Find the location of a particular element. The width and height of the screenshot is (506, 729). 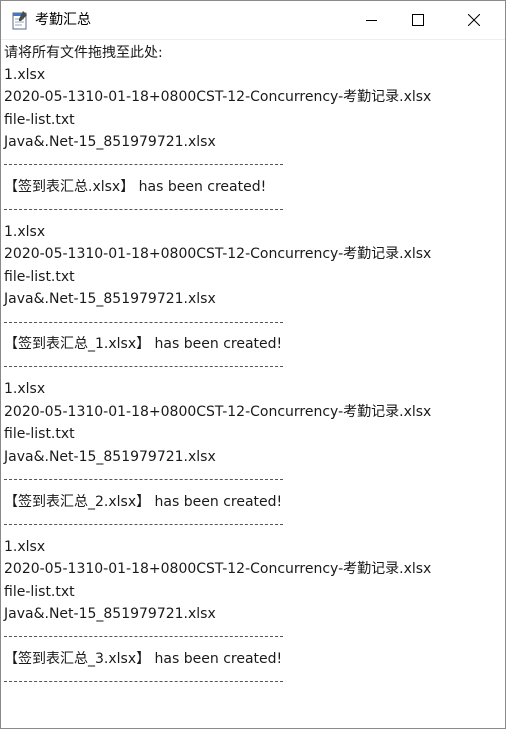

drop-prompt: 请将所有文件拖拽至此处: is located at coordinates (83, 53).